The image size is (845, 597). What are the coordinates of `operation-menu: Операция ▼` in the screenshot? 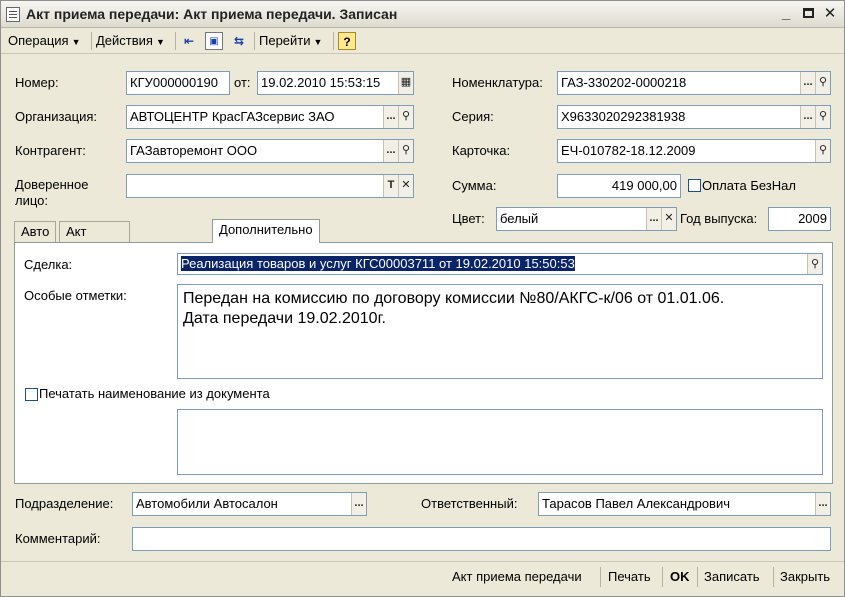 It's located at (44, 41).